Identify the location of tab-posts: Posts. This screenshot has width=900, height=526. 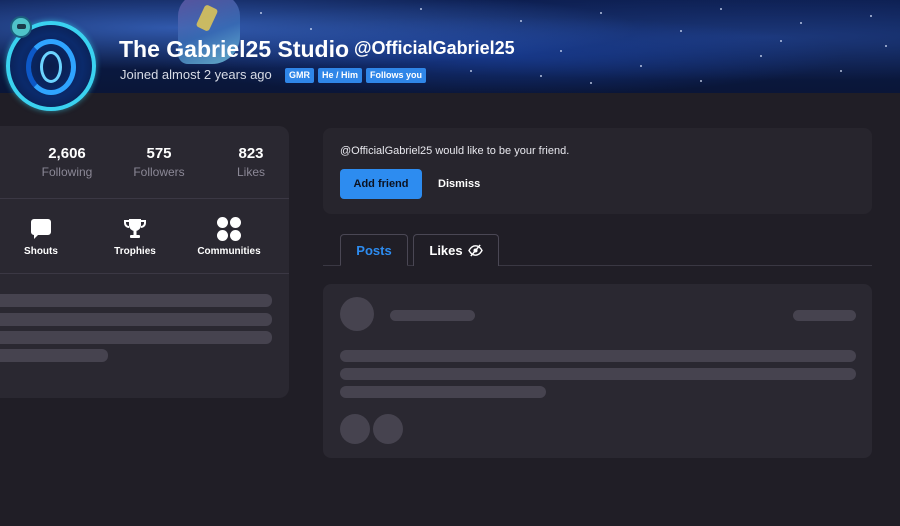
(374, 250).